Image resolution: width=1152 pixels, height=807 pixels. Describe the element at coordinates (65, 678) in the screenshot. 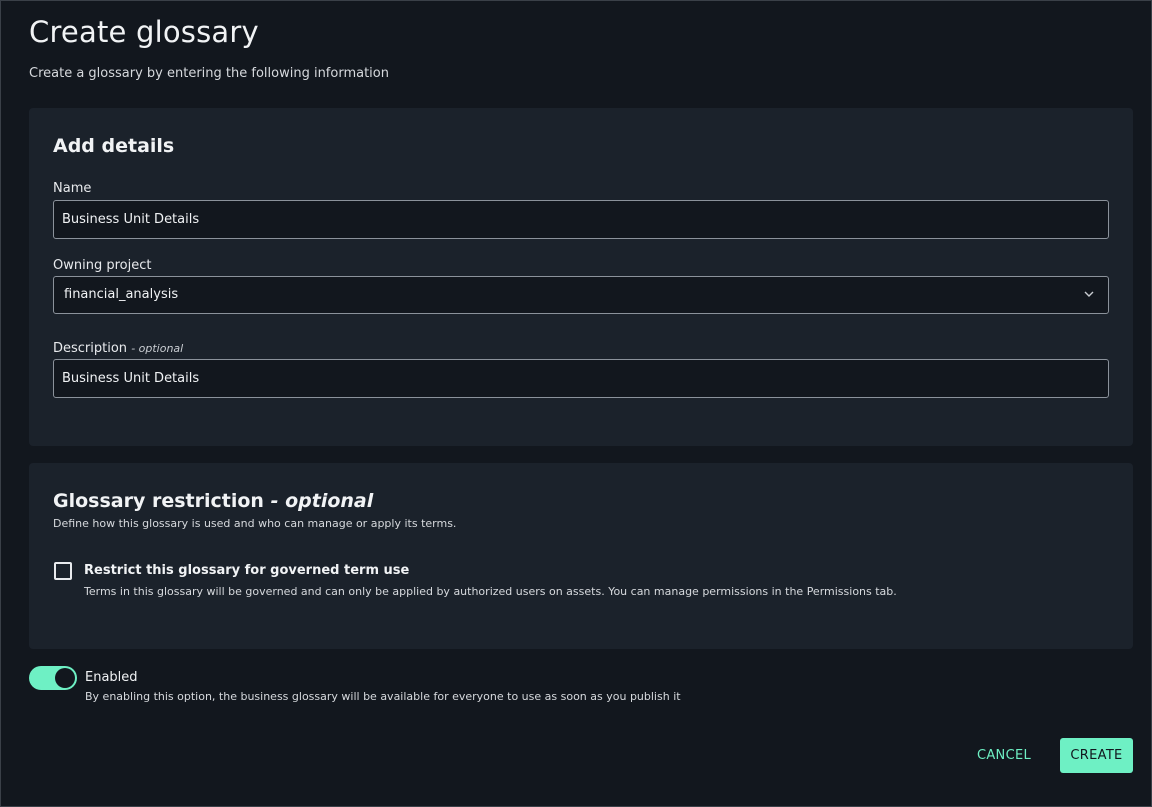

I see `toggle-knob` at that location.